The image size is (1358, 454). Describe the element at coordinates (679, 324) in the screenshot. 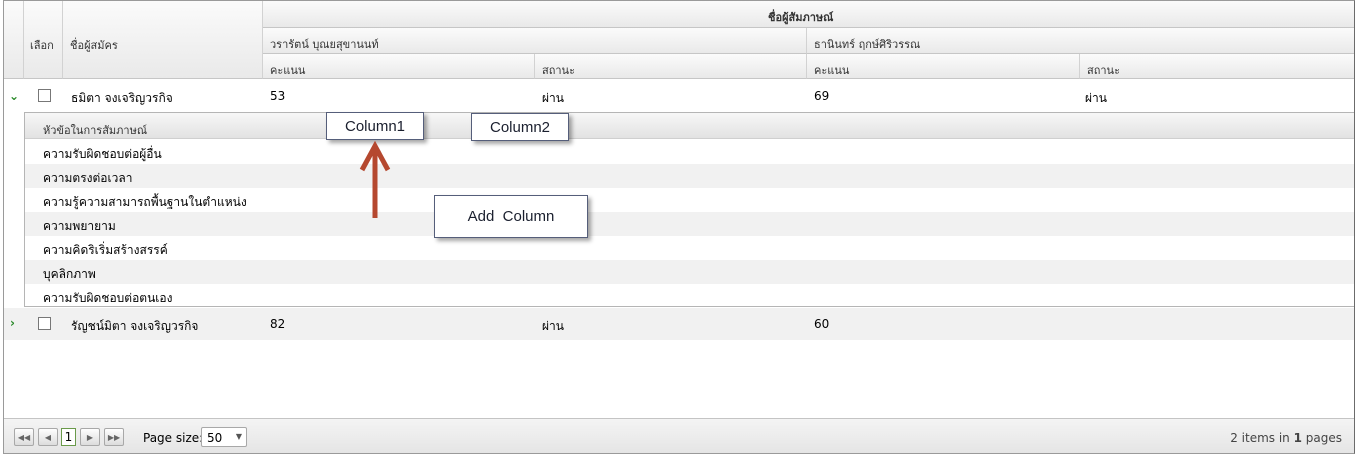

I see `table-row: › รัญชน์มิตา จงเจริญวรกิจ 82 ผ่าน 60` at that location.